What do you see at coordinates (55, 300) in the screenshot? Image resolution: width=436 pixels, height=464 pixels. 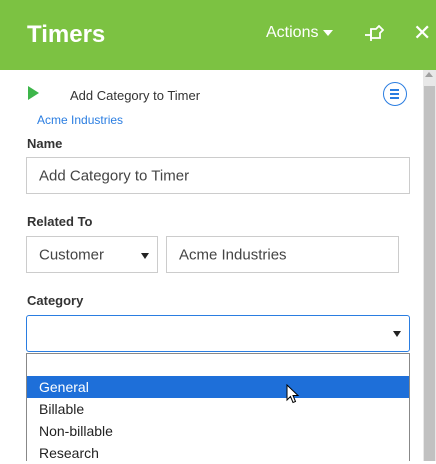 I see `category-label: Category` at bounding box center [55, 300].